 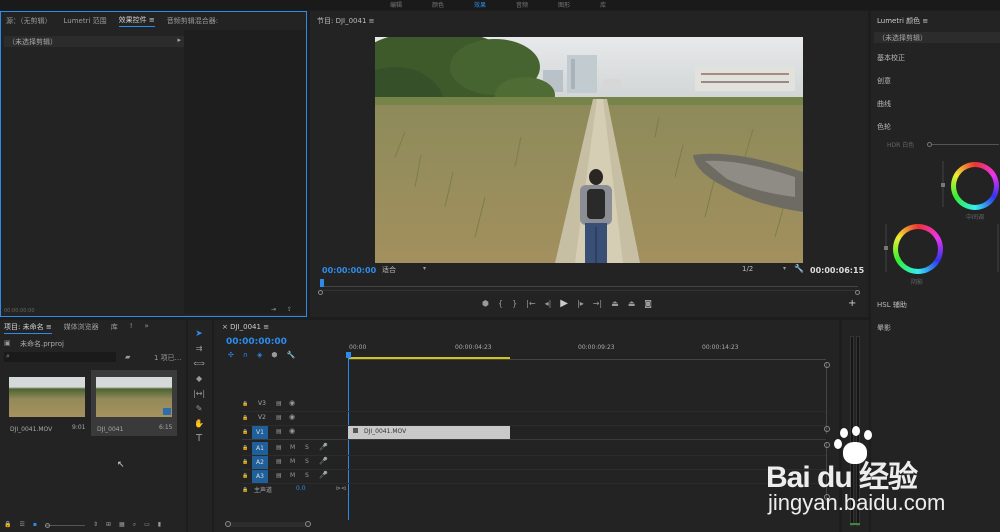 What do you see at coordinates (648, 304) in the screenshot?
I see `camera-icon: ◙` at bounding box center [648, 304].